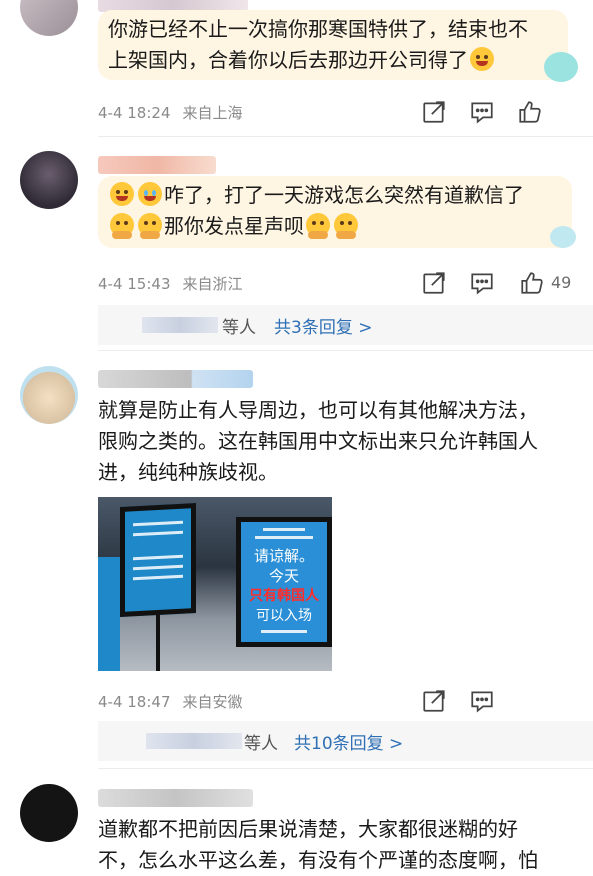 This screenshot has height=876, width=593. I want to click on sign-right: 请谅解。 今天 只有韩国人 可以入场, so click(284, 582).